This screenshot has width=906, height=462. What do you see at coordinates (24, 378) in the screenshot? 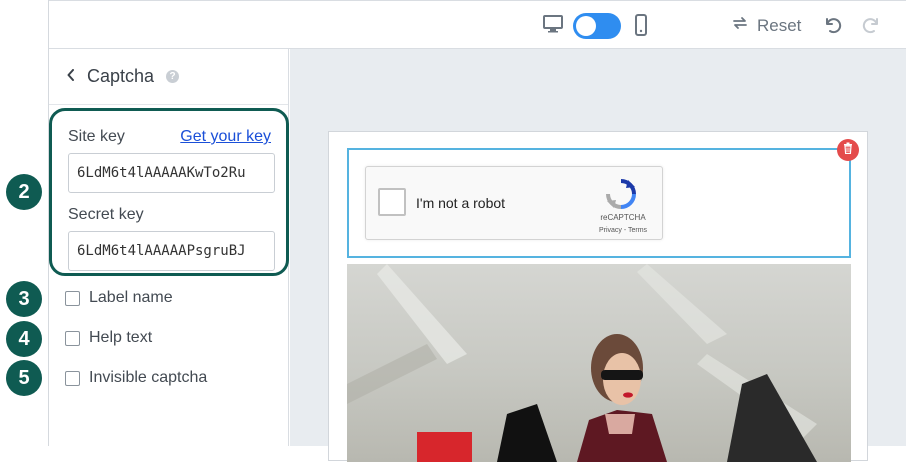
I see `callout-5: 5` at bounding box center [24, 378].